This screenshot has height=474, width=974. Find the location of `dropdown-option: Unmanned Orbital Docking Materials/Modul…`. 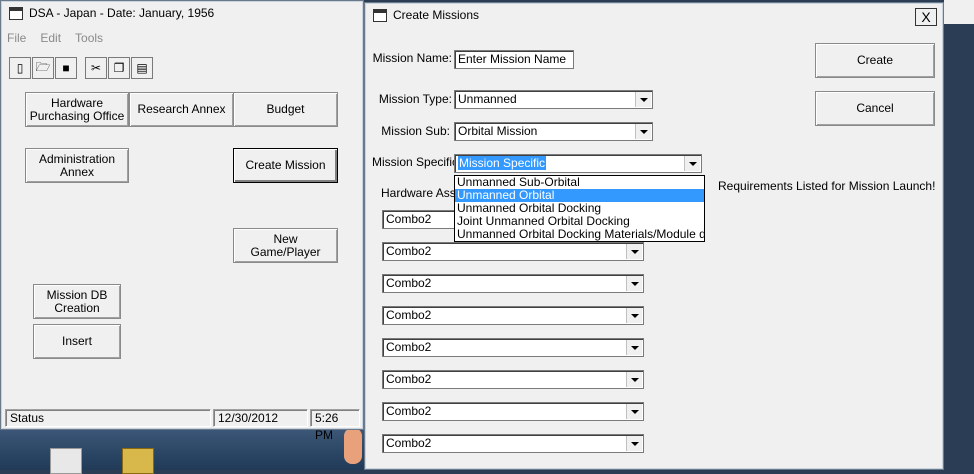

dropdown-option: Unmanned Orbital Docking Materials/Modul… is located at coordinates (579, 234).